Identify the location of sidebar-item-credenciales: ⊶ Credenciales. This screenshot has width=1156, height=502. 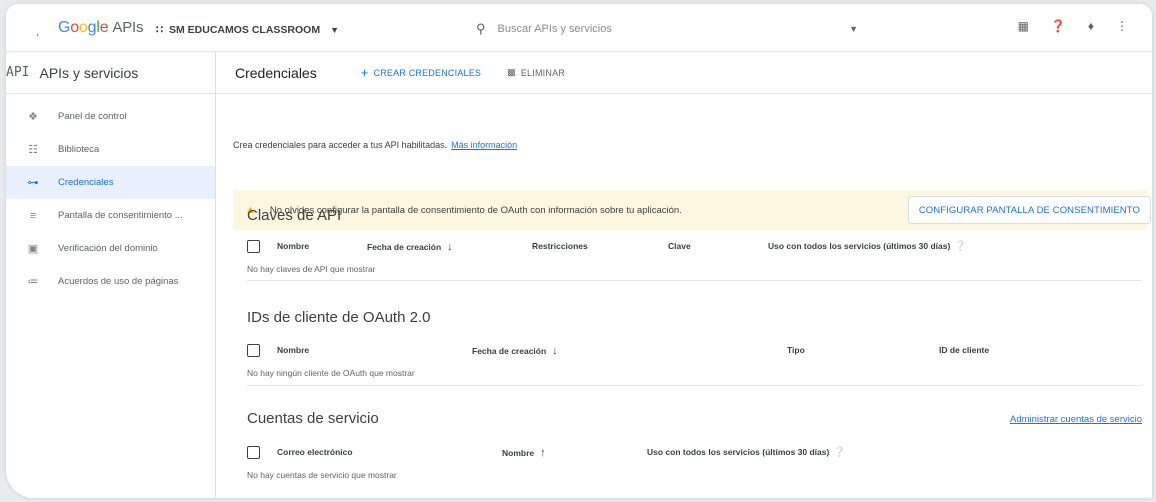
(110, 182).